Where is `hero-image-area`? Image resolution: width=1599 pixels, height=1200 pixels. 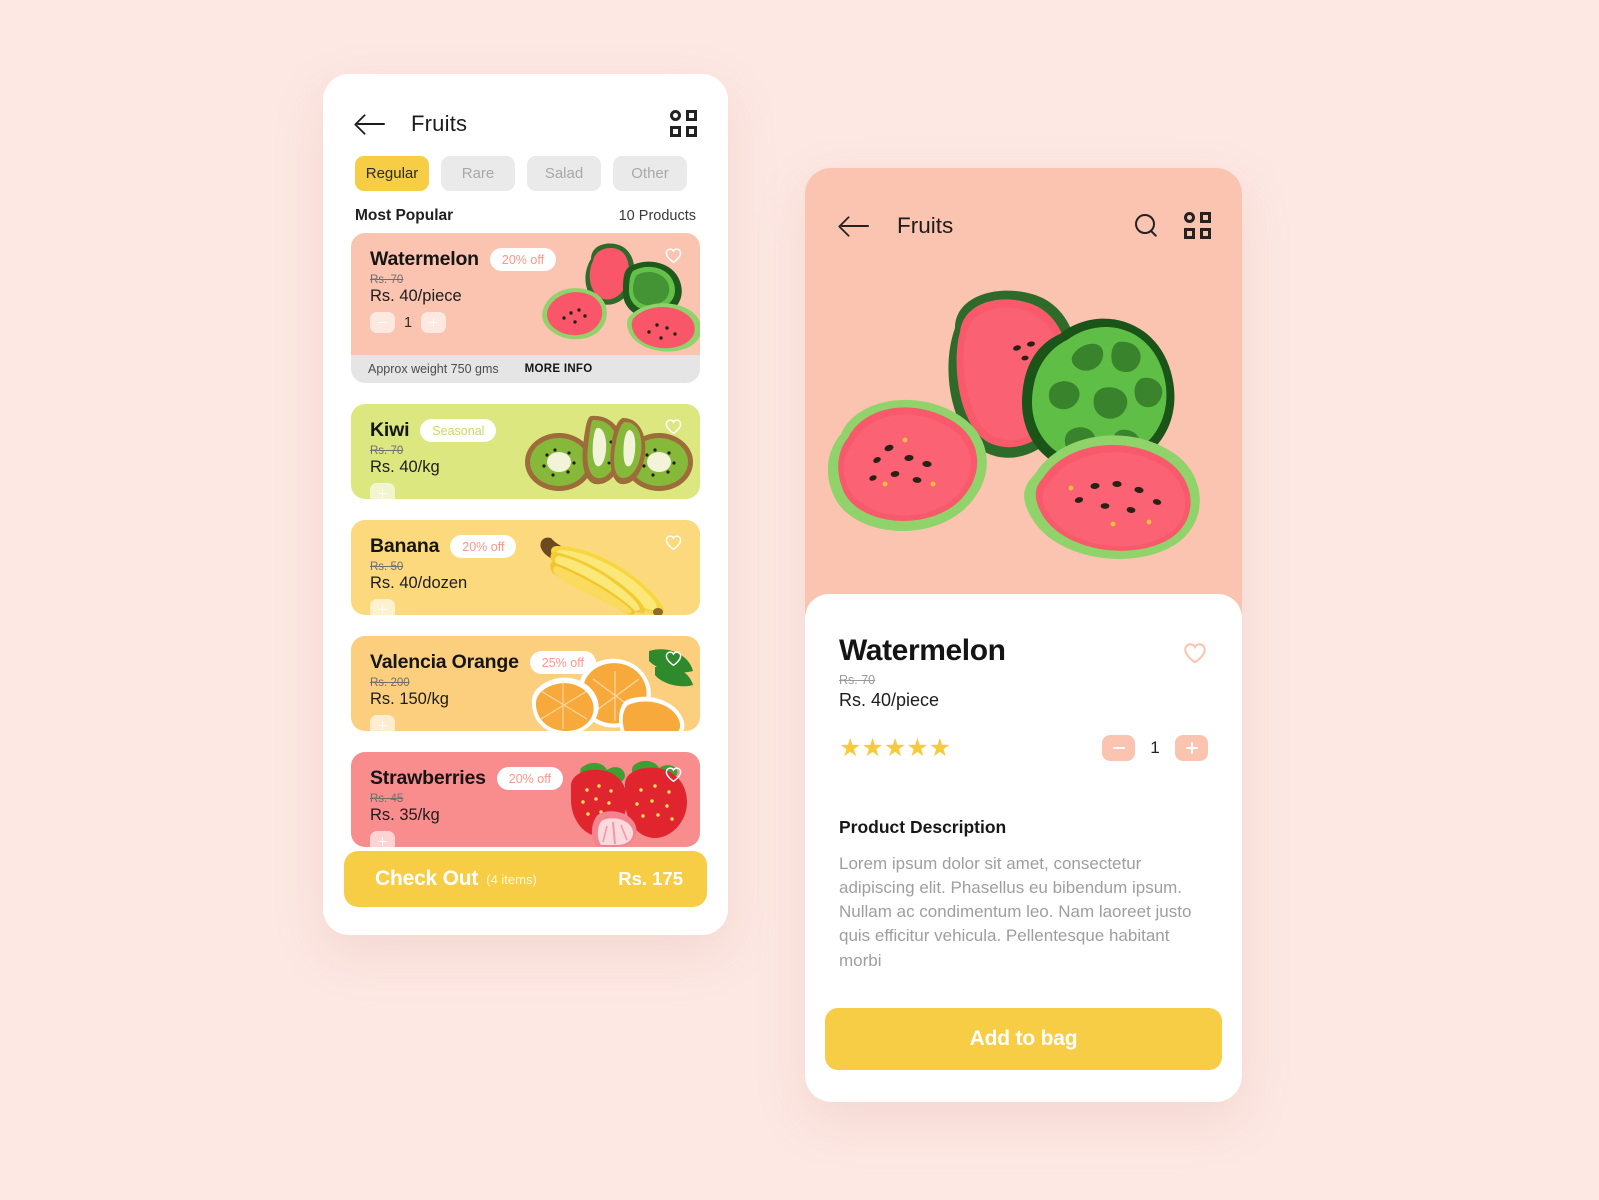
hero-image-area is located at coordinates (1023, 422).